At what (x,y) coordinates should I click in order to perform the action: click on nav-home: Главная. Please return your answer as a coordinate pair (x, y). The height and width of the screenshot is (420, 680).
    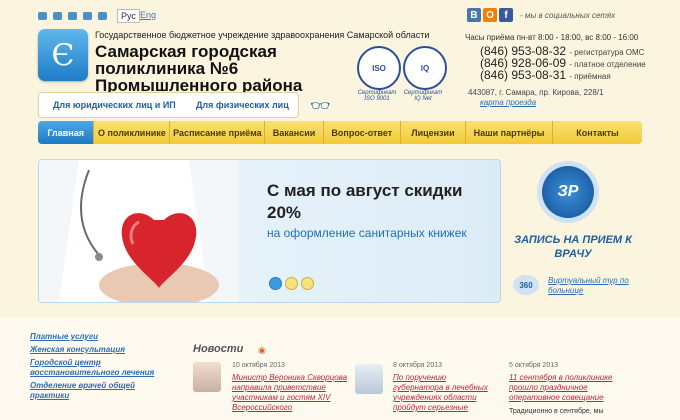
    Looking at the image, I should click on (66, 132).